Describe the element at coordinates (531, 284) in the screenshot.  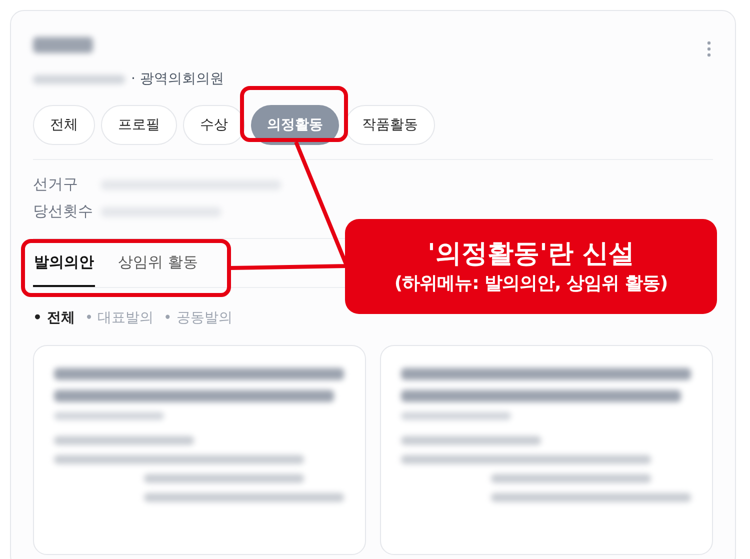
I see `callout-subtitle: (하위메뉴: 발의의안, 상임위 활동)` at that location.